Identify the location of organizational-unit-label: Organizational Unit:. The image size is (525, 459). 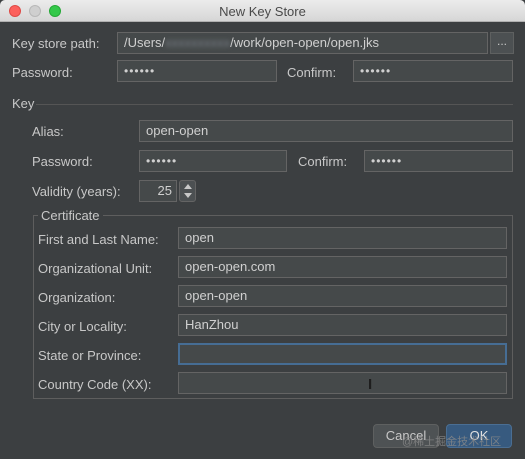
(95, 268).